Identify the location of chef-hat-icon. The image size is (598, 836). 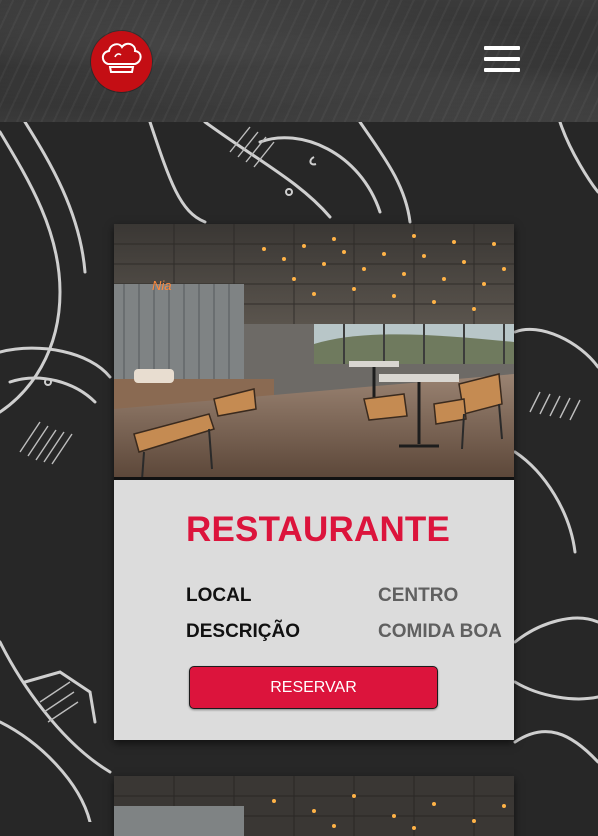
(121, 57).